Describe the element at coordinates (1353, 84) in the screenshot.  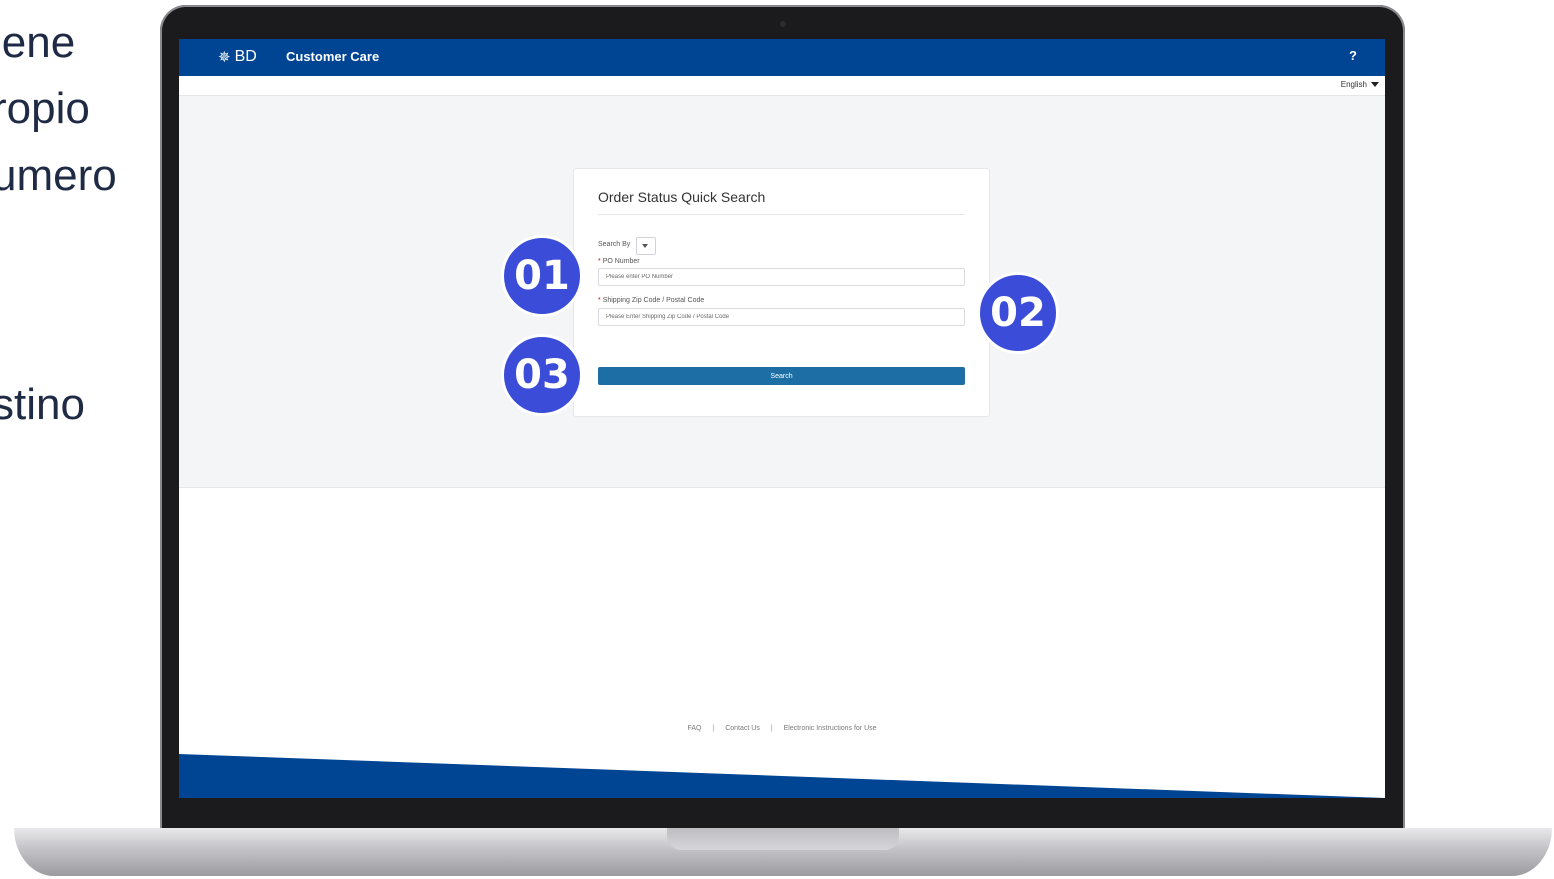
I see `language-label: English` at that location.